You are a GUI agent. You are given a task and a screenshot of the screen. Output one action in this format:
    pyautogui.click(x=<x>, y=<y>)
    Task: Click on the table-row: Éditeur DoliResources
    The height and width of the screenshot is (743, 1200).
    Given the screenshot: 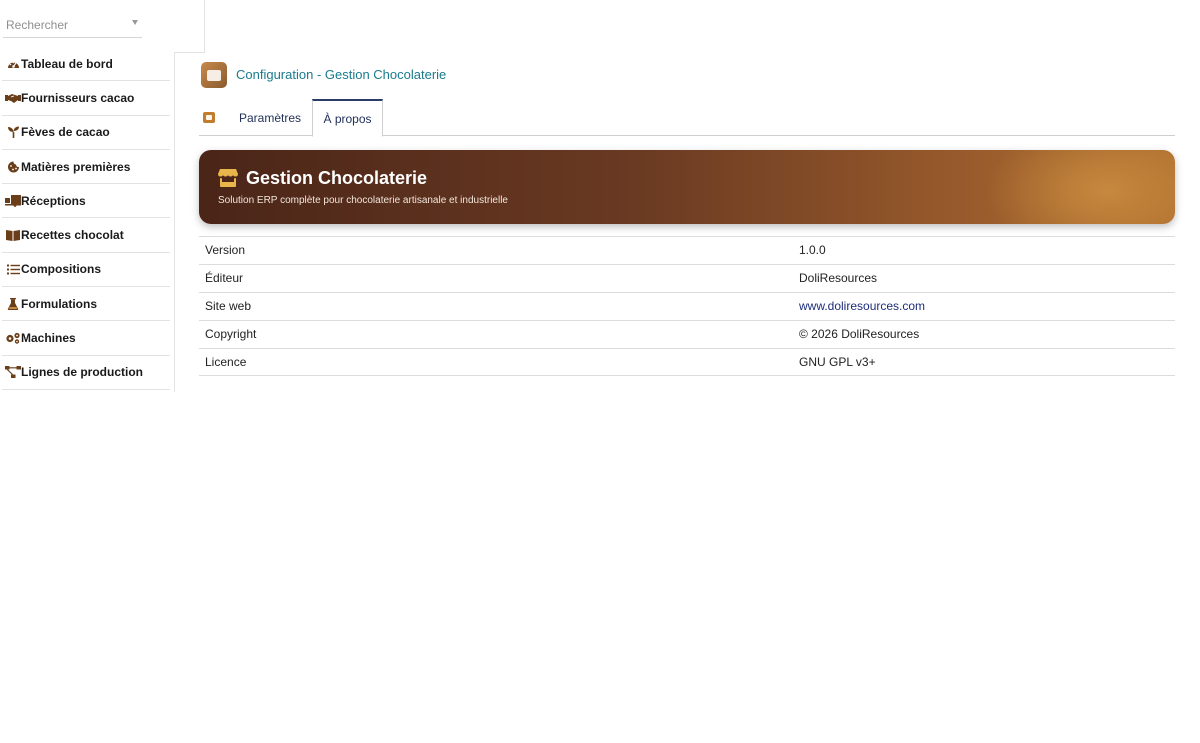 What is the action you would take?
    pyautogui.click(x=687, y=279)
    